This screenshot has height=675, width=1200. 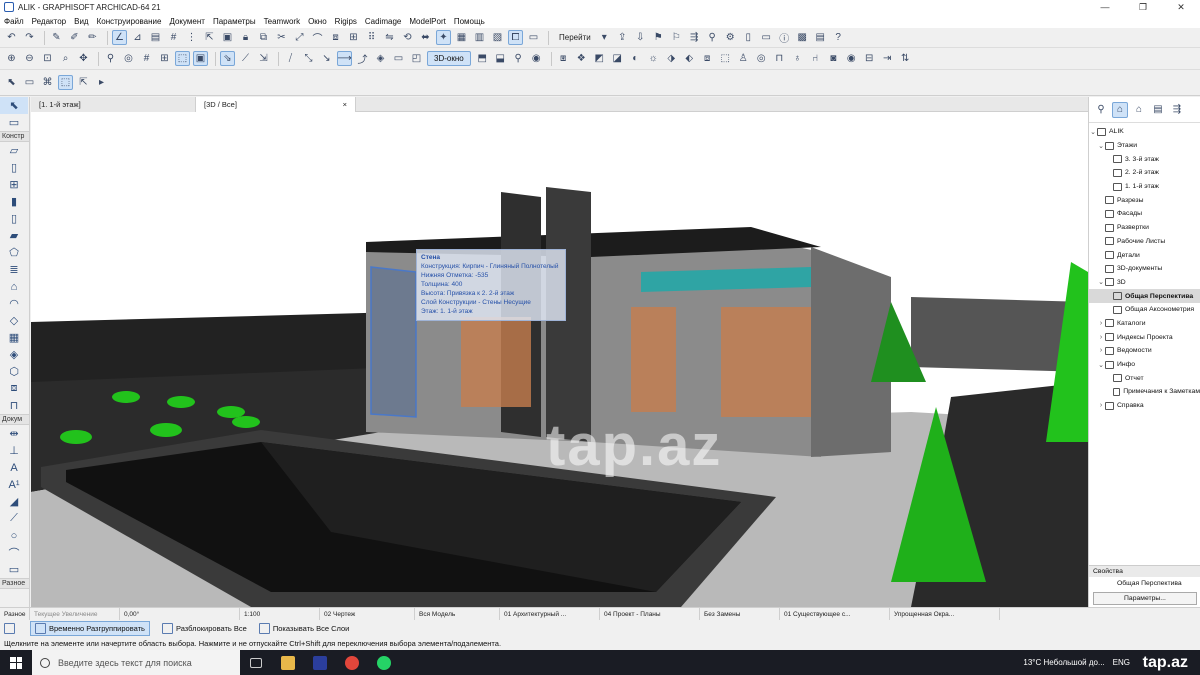 I want to click on menu-modelport: ModelPort, so click(x=427, y=21).